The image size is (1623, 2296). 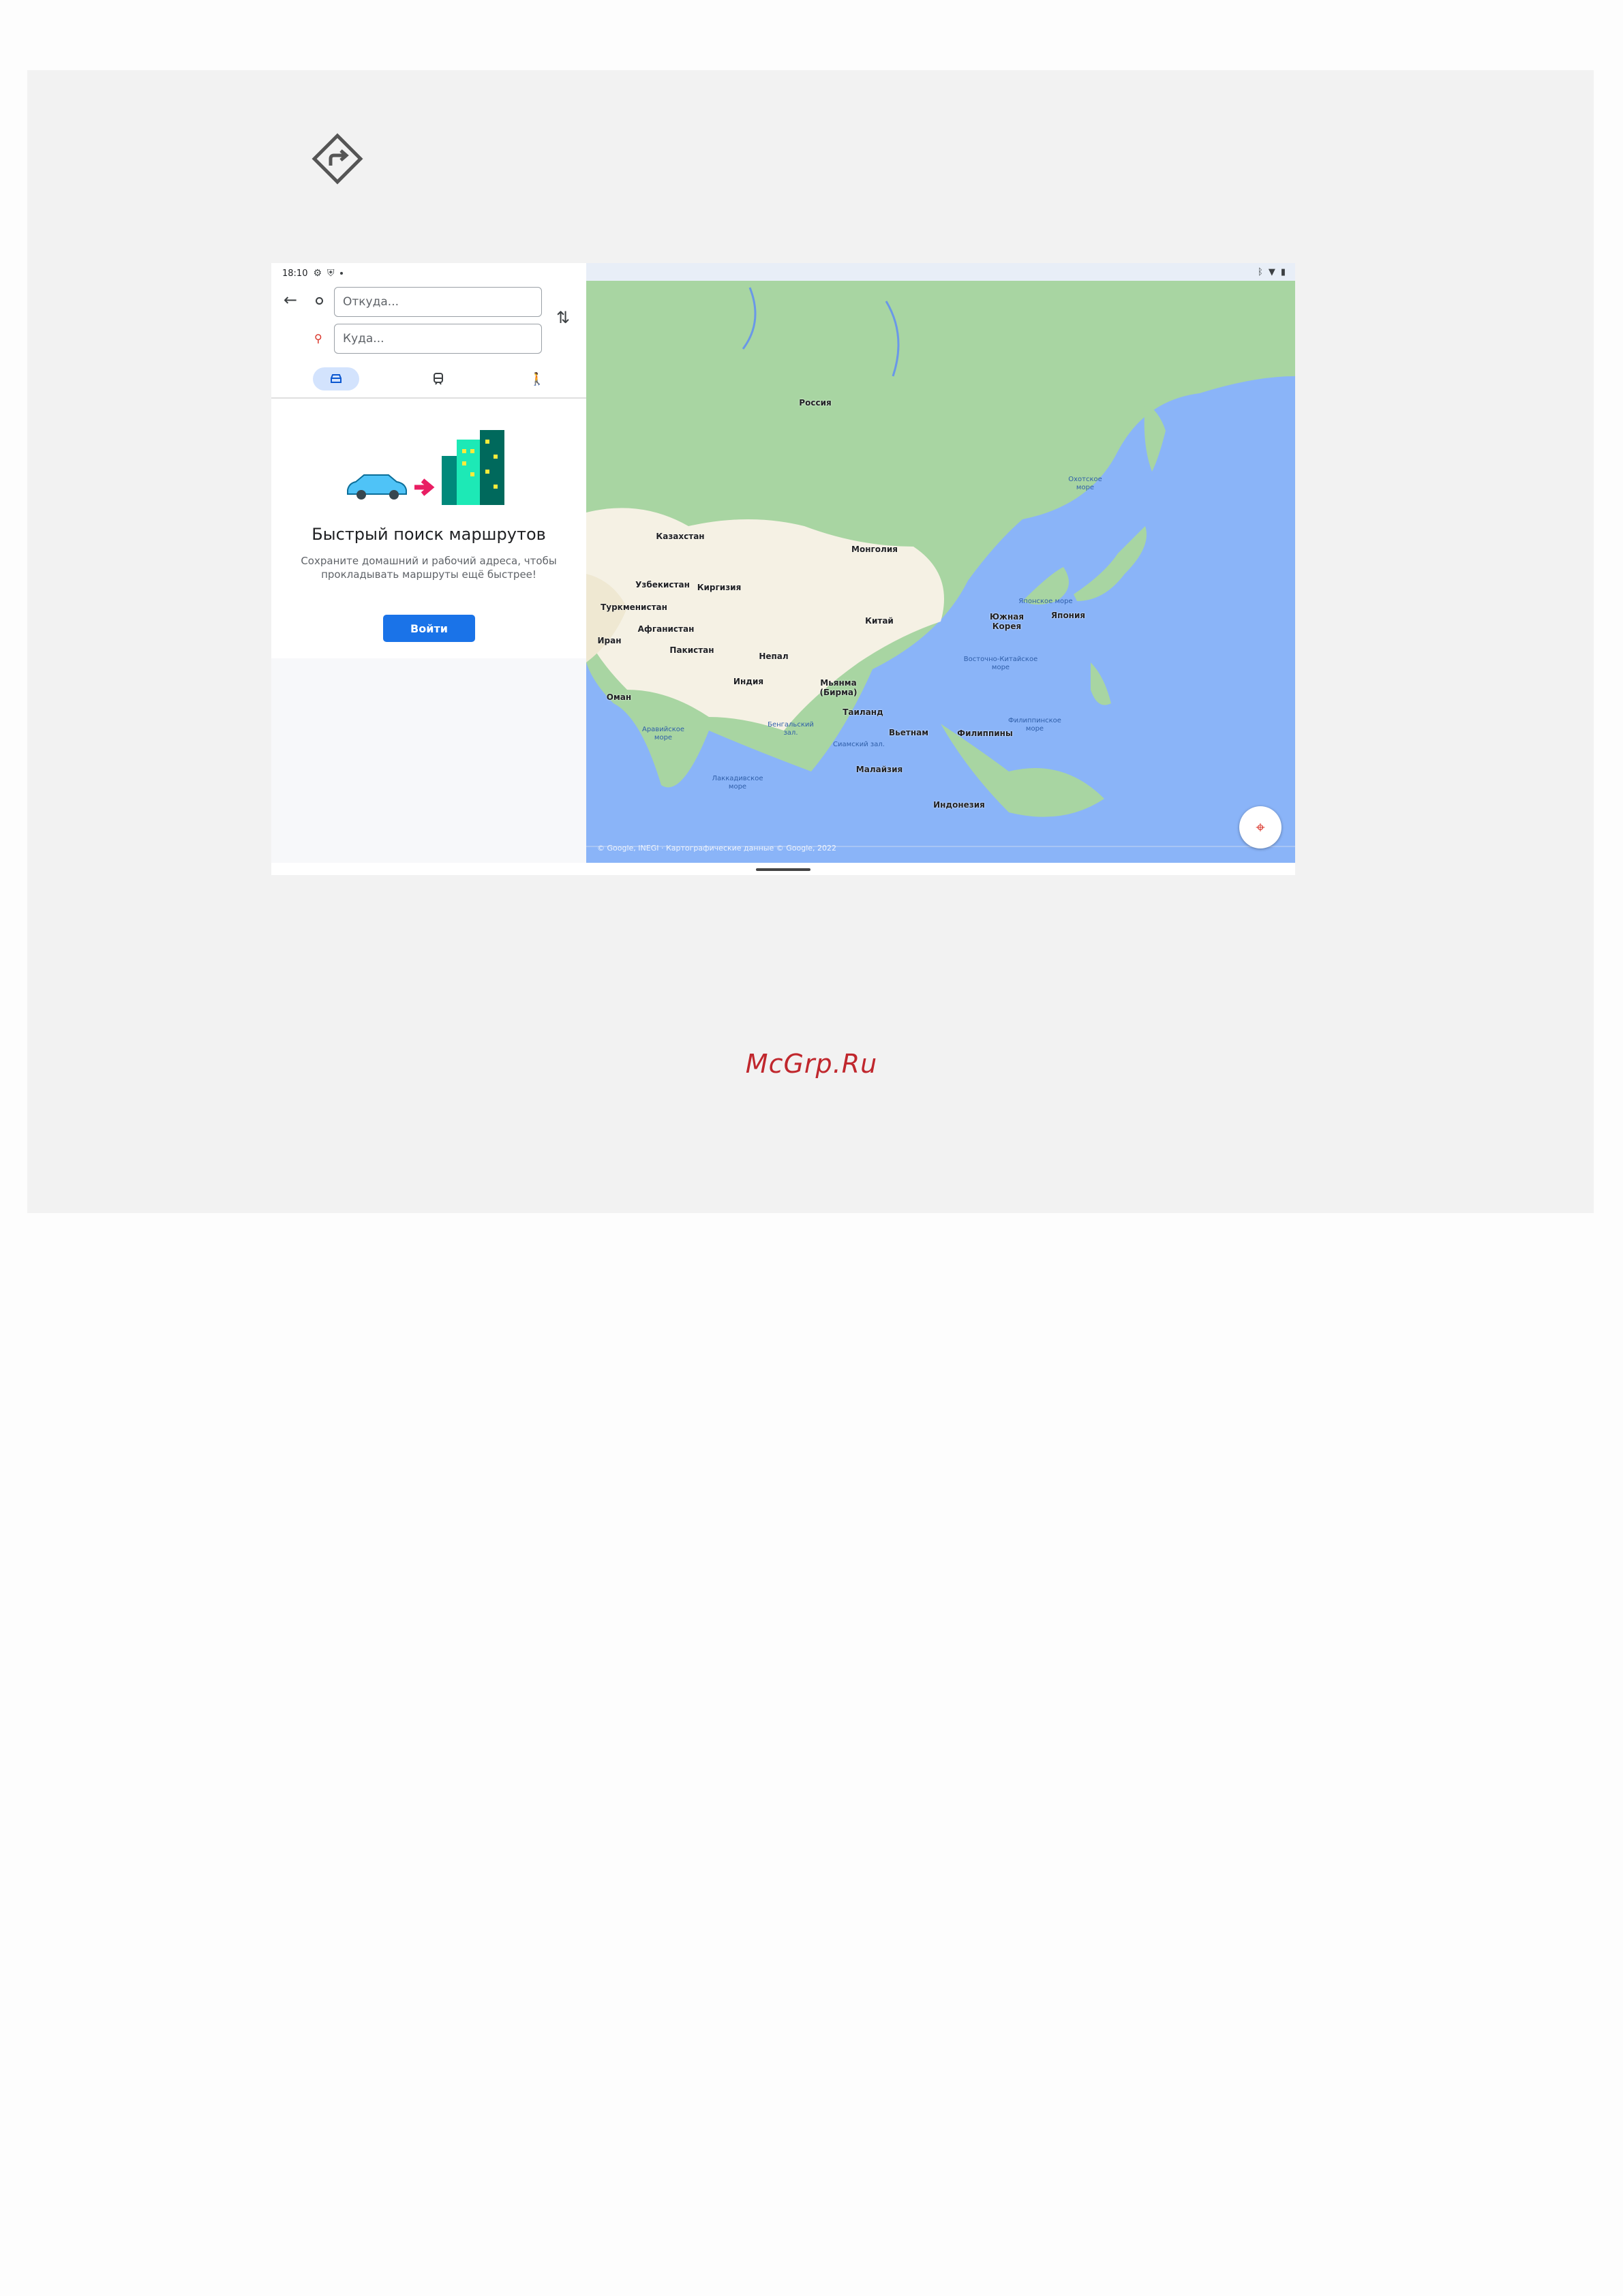 I want to click on battery-icon: ▮, so click(x=1283, y=271).